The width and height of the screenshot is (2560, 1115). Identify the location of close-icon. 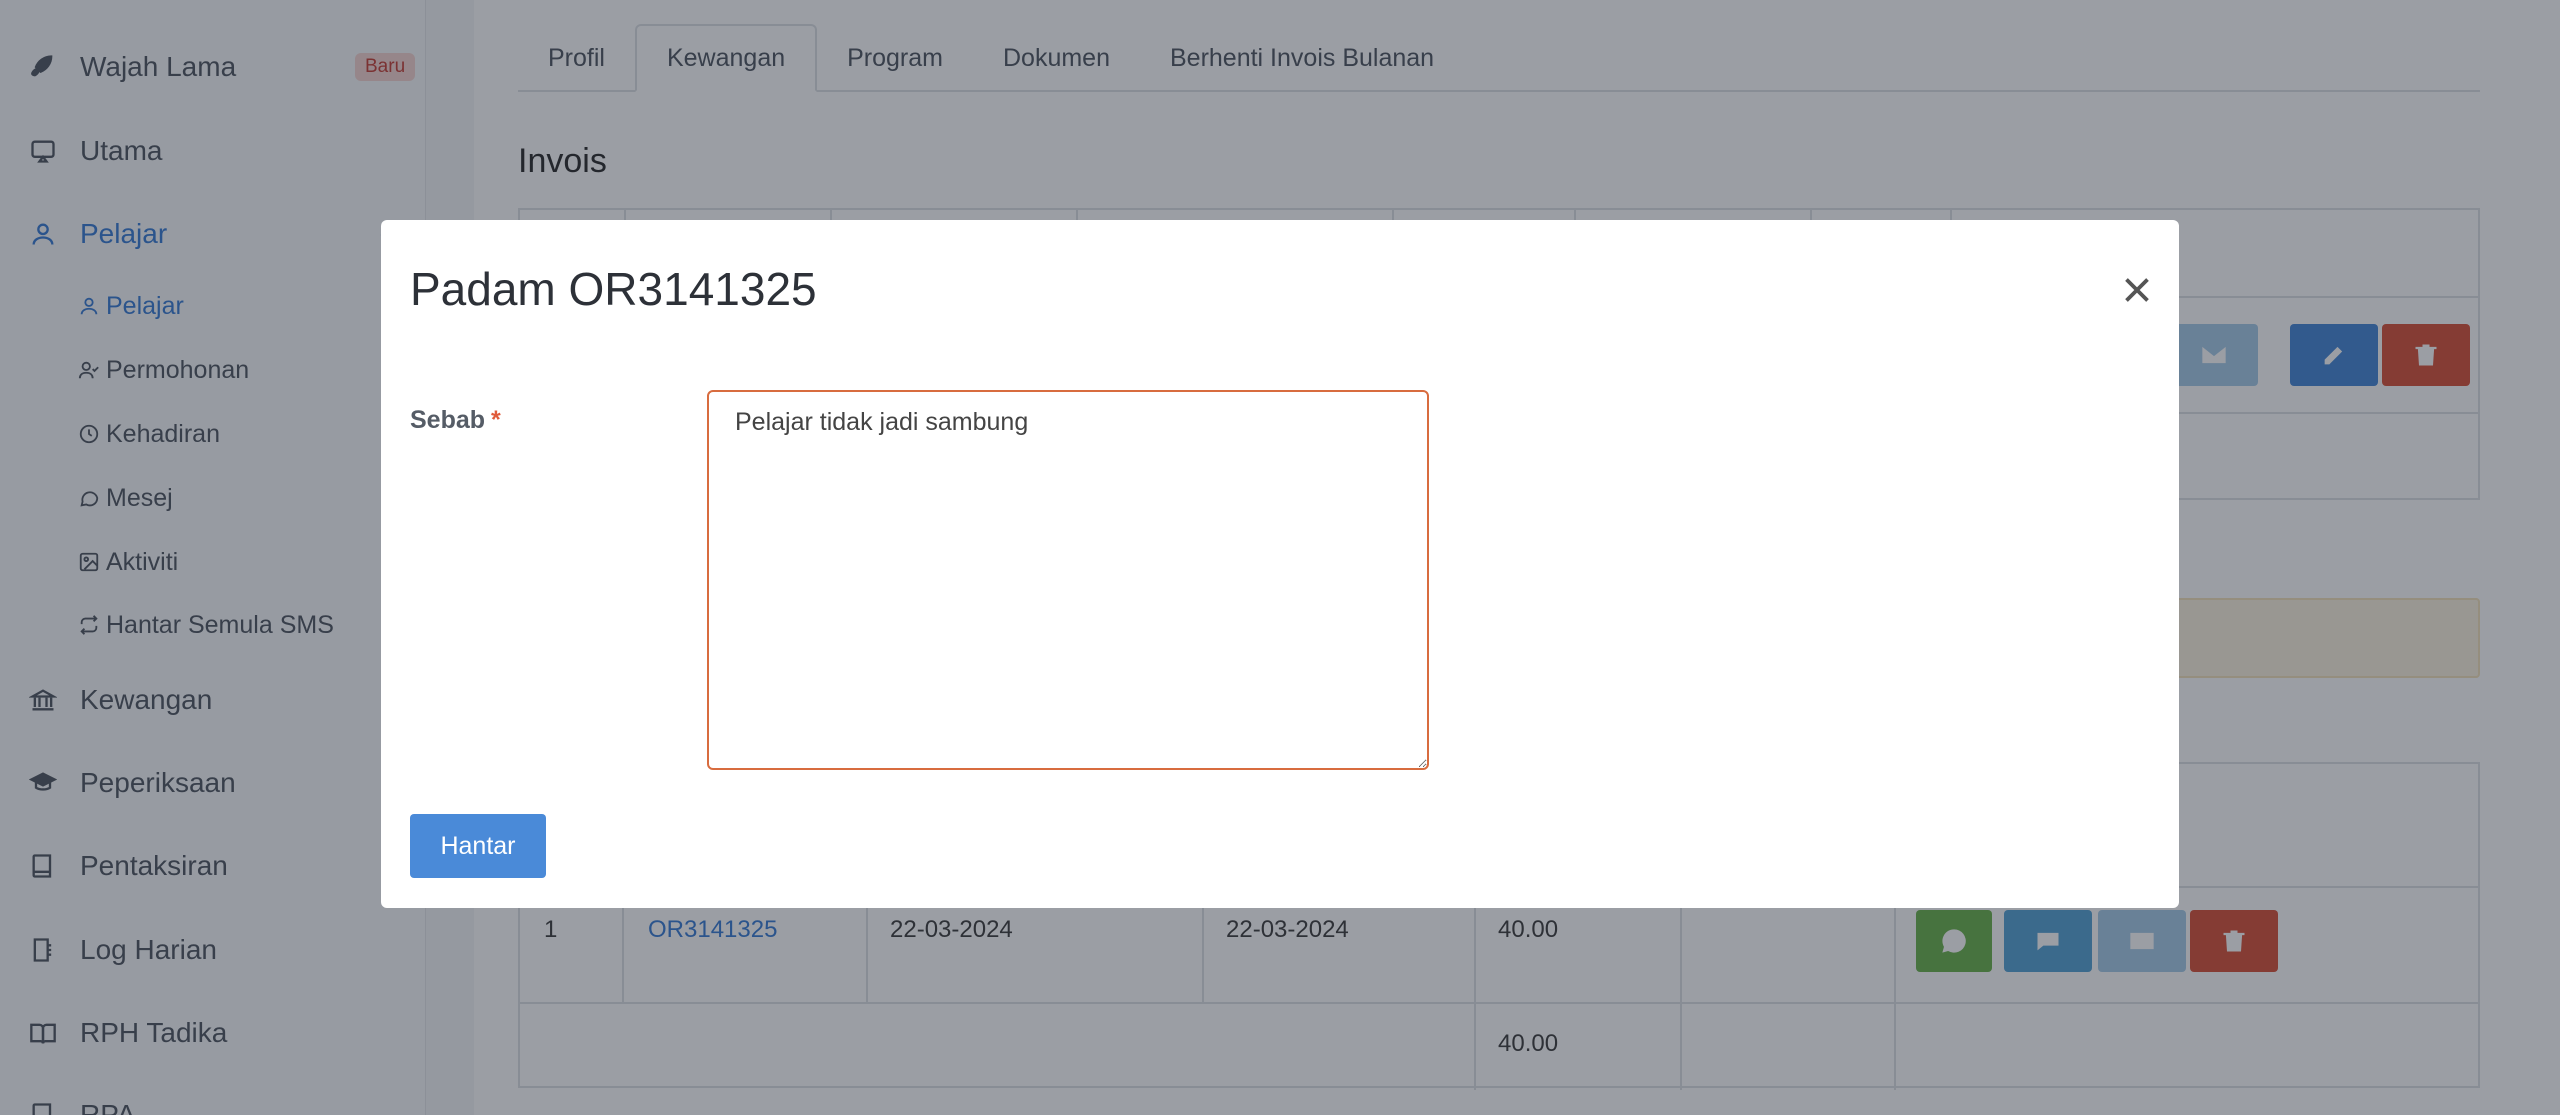
(2137, 290).